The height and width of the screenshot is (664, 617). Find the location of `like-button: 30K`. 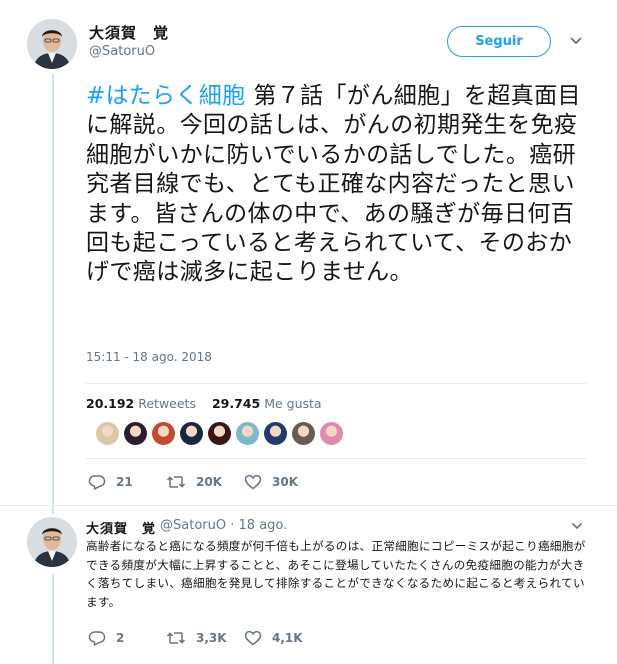

like-button: 30K is located at coordinates (271, 482).